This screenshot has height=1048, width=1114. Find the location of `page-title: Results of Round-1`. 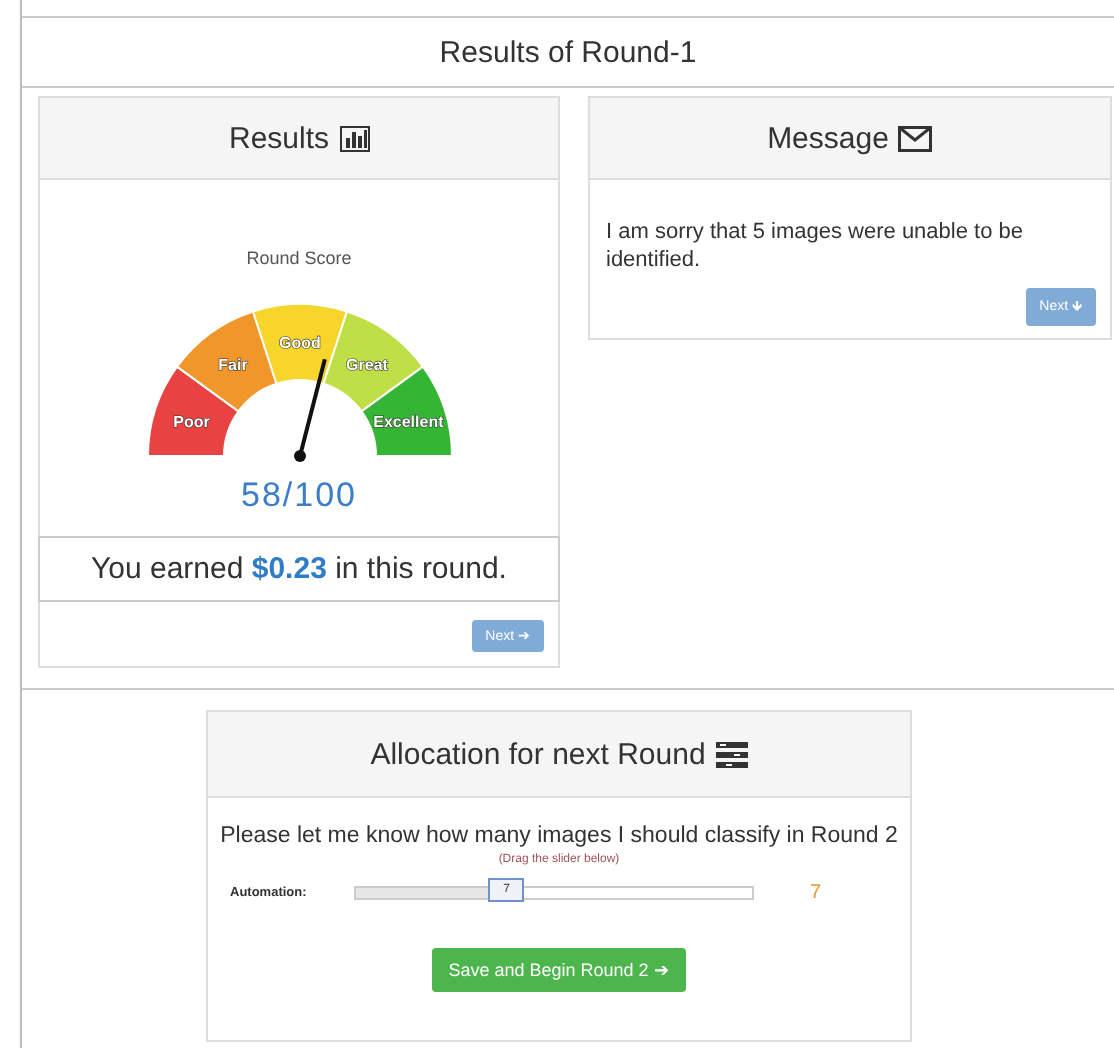

page-title: Results of Round-1 is located at coordinates (568, 52).